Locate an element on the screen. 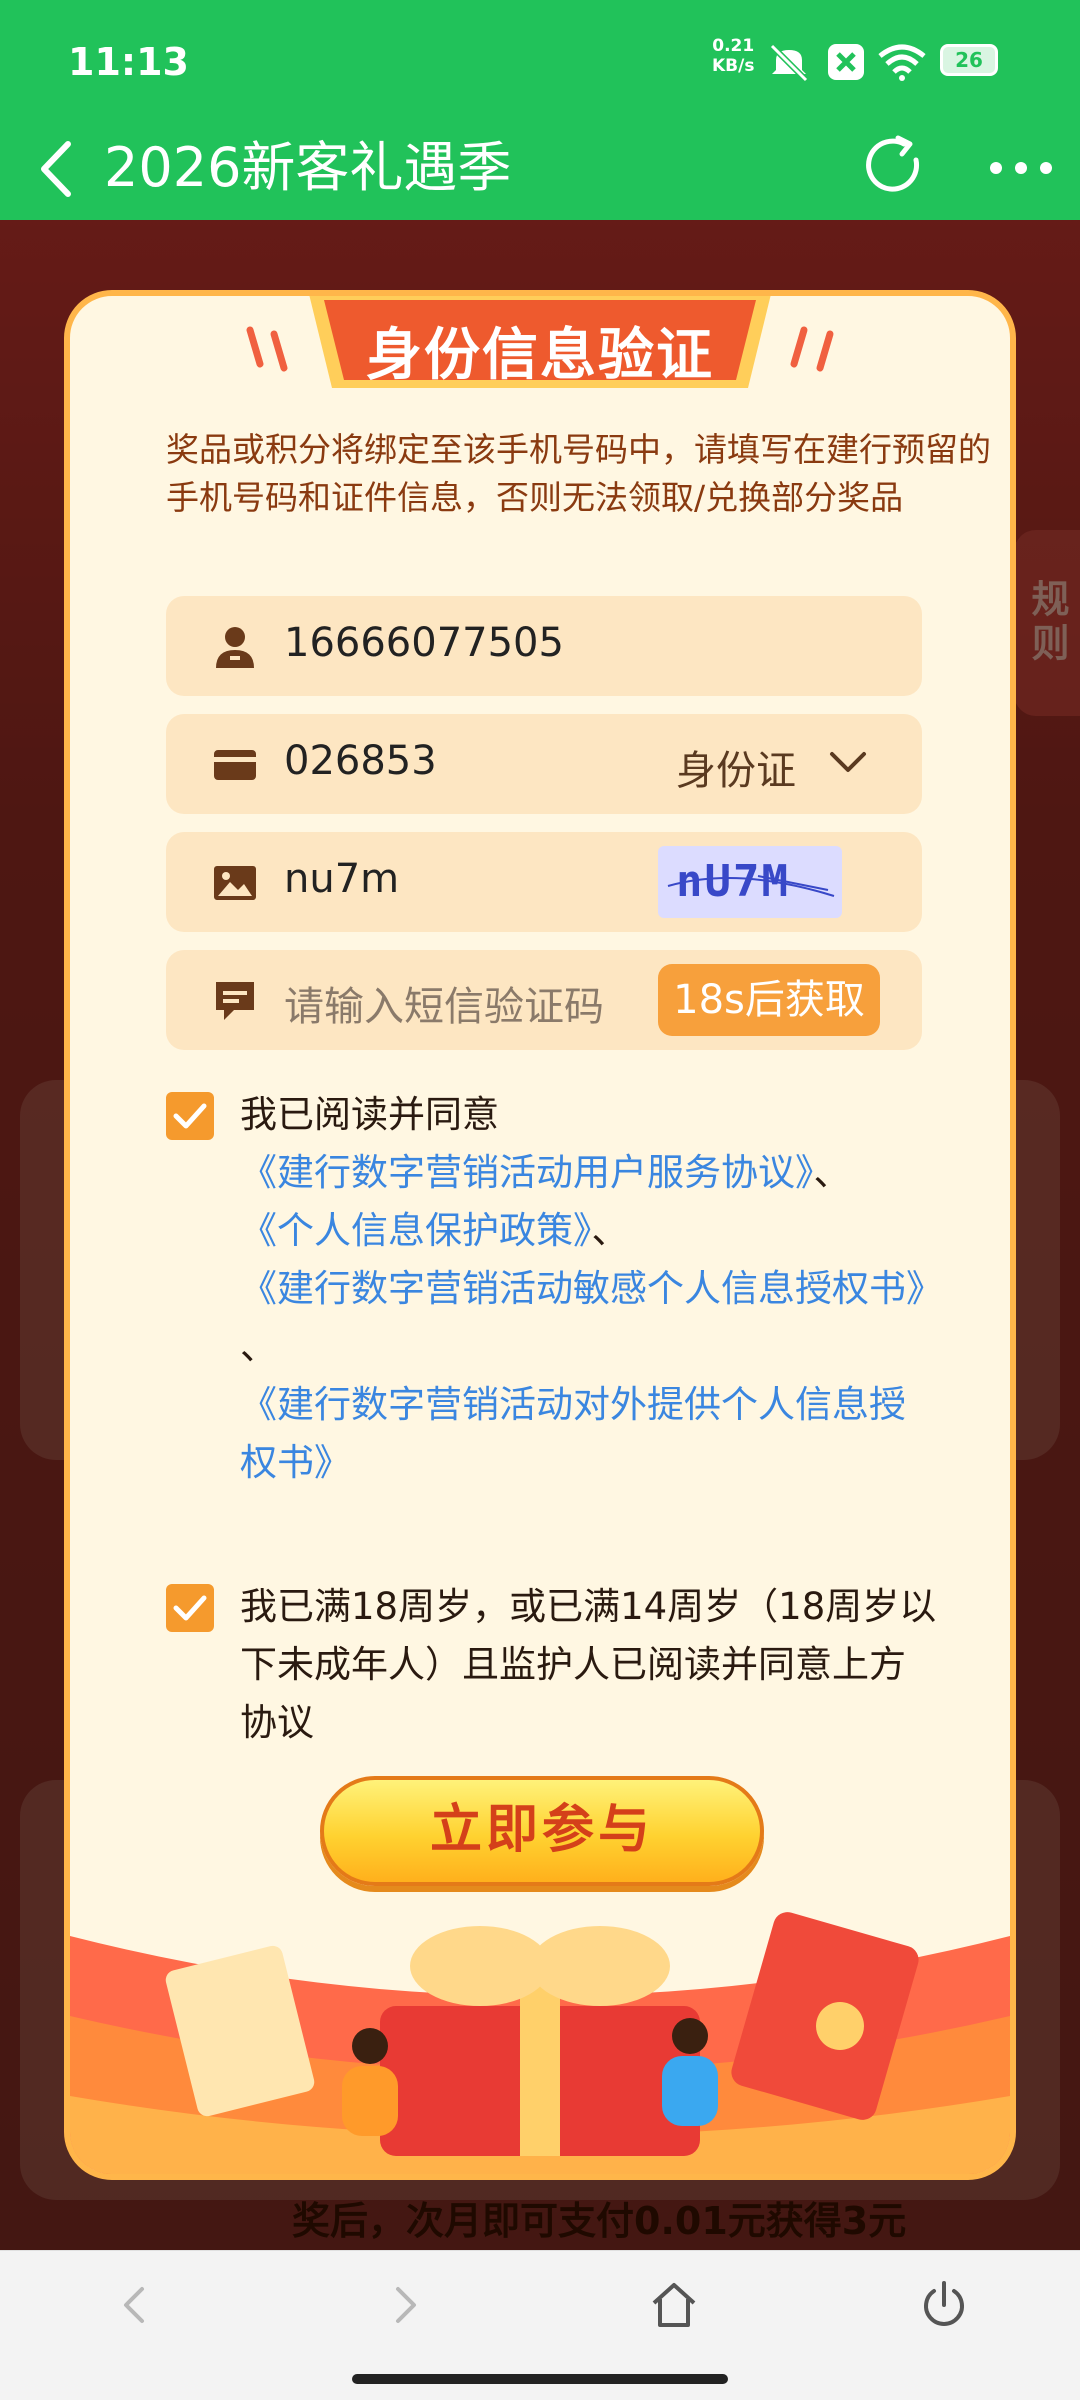 This screenshot has height=2400, width=1080. nav-back-icon is located at coordinates (136, 2305).